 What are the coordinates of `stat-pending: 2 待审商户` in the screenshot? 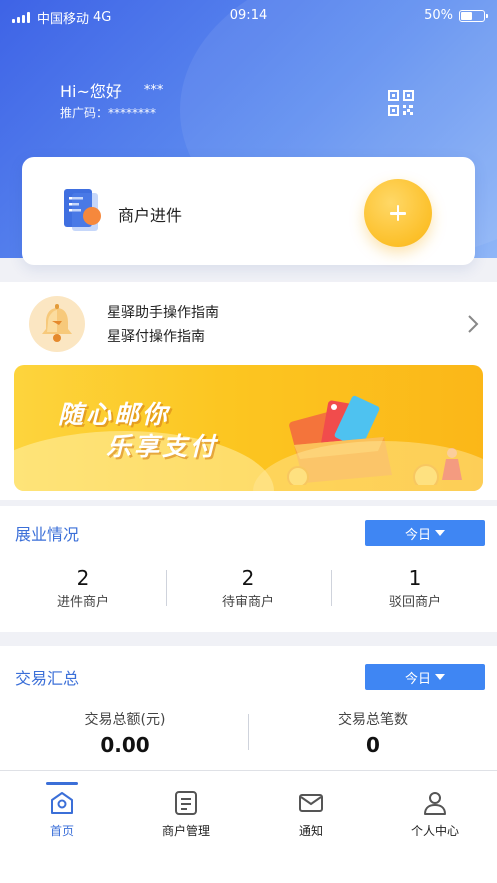 It's located at (248, 588).